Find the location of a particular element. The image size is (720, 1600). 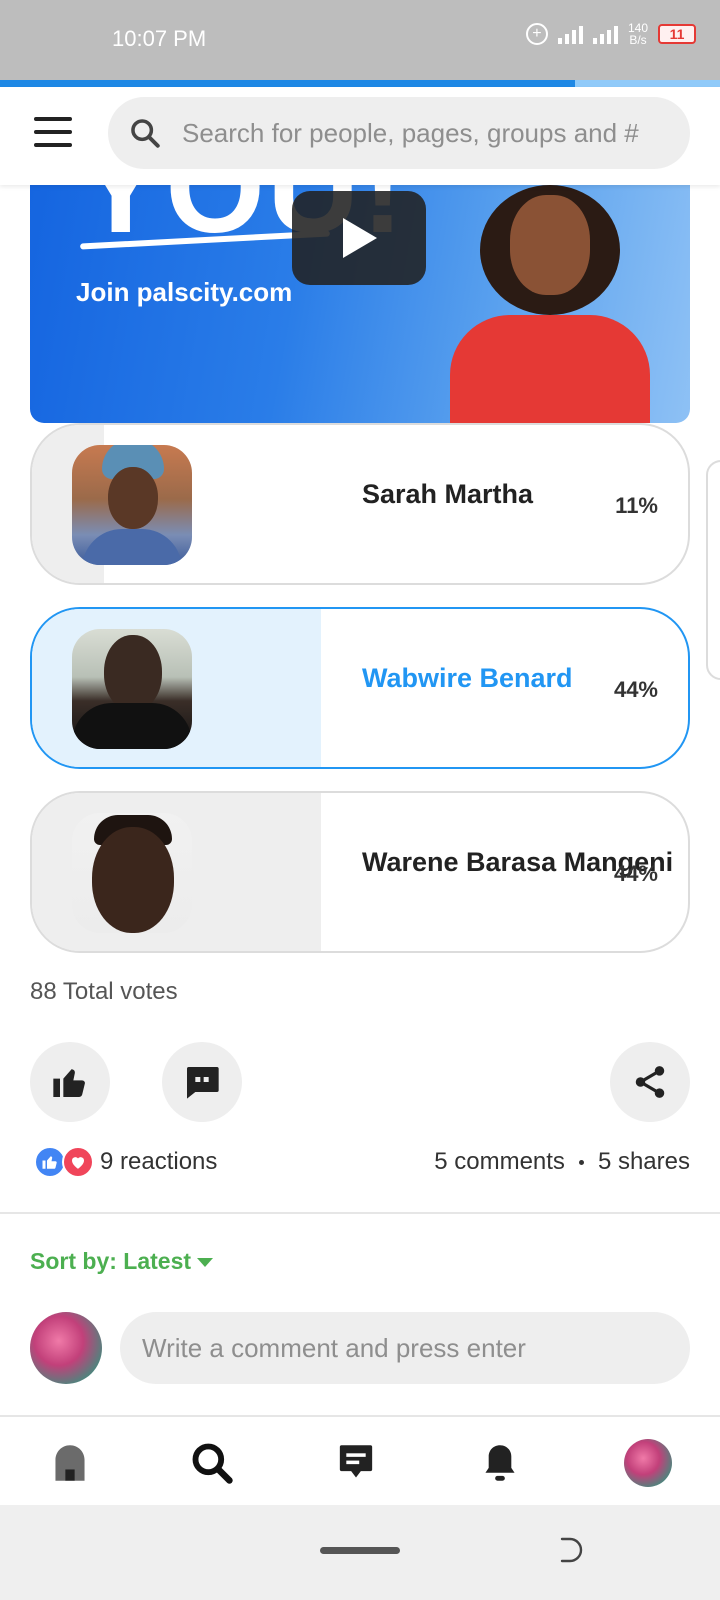

user-avatar is located at coordinates (66, 1348).